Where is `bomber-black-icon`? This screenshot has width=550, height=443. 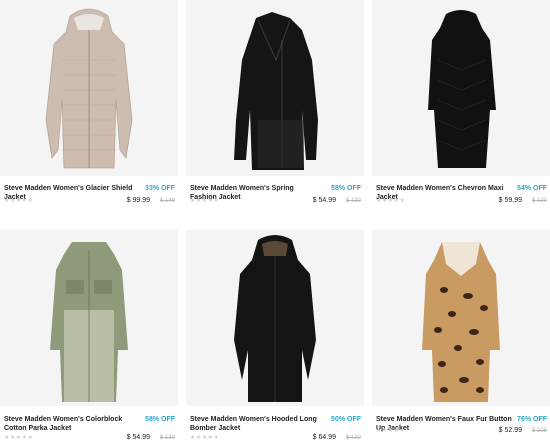
bomber-black-icon is located at coordinates (275, 318).